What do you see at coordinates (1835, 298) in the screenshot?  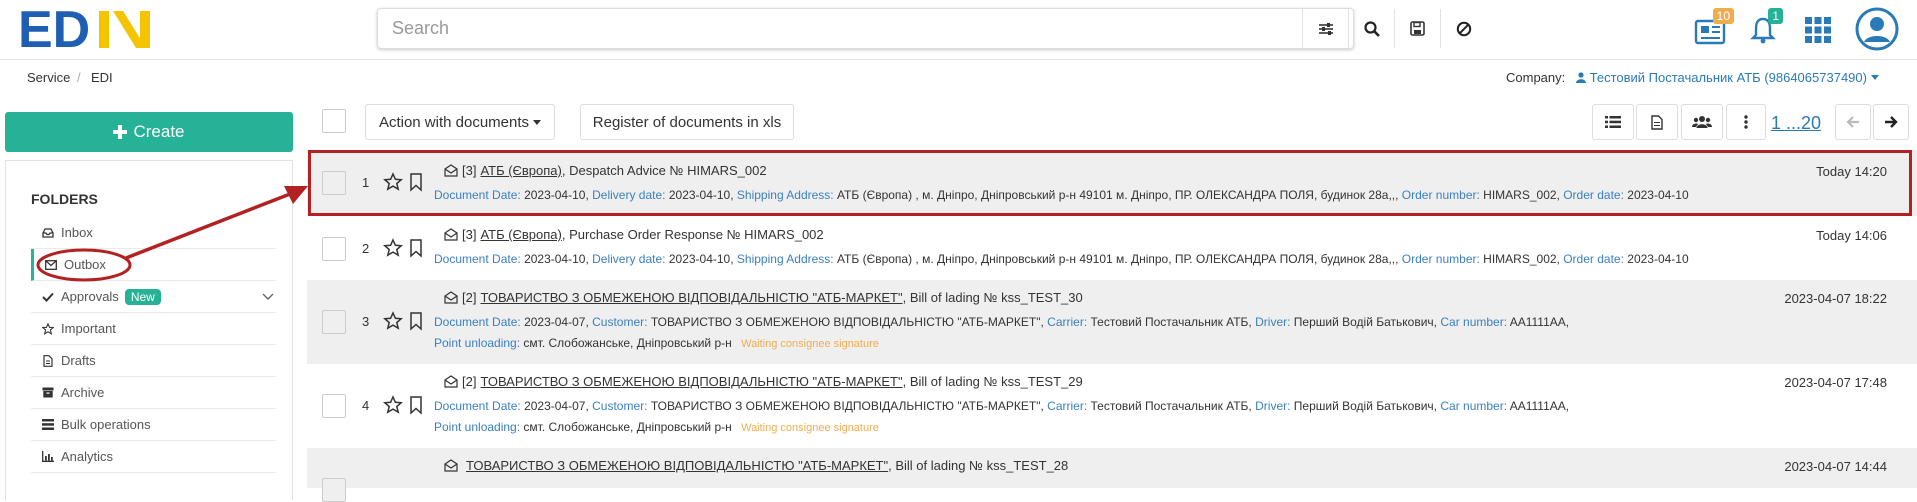 I see `doc-time: 2023-04-07 18:22` at bounding box center [1835, 298].